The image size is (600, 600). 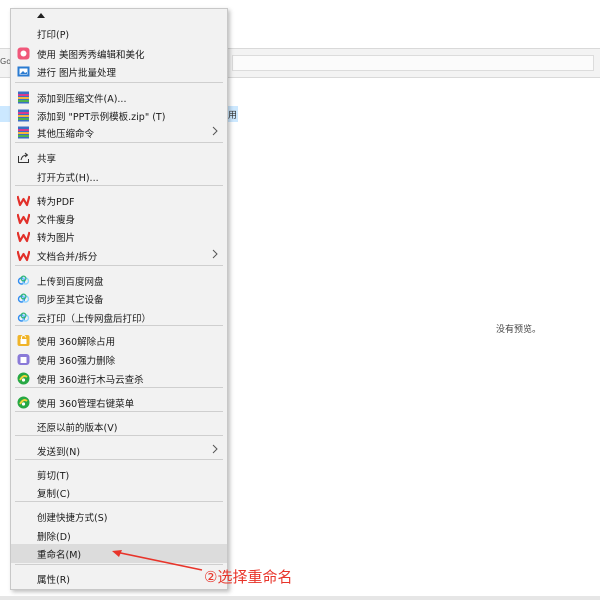 I want to click on menu-item-label: 删除(D), so click(x=54, y=537).